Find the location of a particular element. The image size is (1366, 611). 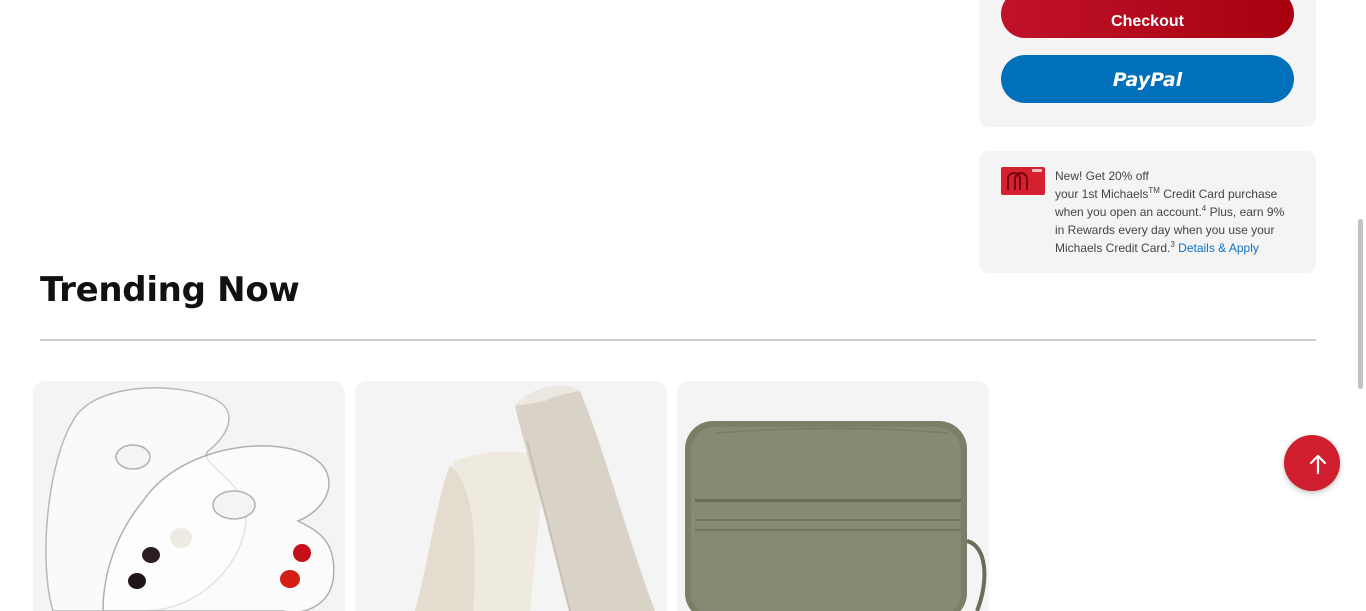

product-card-brush-roll is located at coordinates (833, 496).